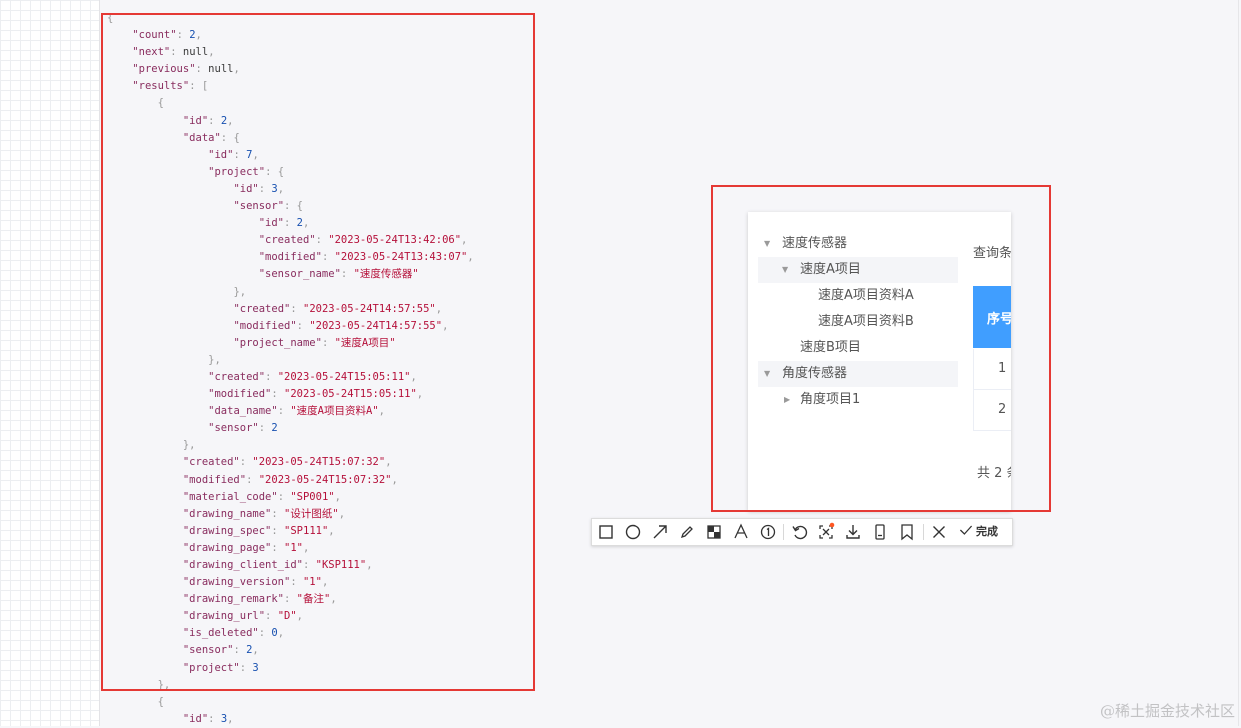  What do you see at coordinates (1167, 711) in the screenshot?
I see `watermark: @稀土掘金技术社区` at bounding box center [1167, 711].